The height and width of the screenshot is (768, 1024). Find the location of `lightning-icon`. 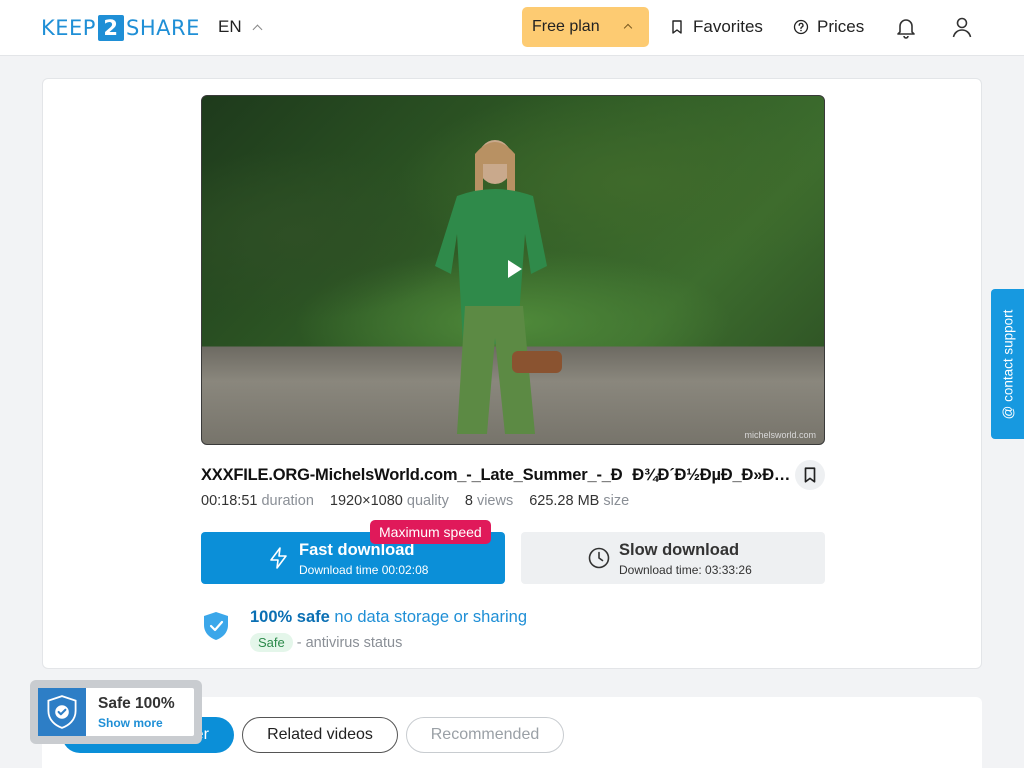

lightning-icon is located at coordinates (278, 558).